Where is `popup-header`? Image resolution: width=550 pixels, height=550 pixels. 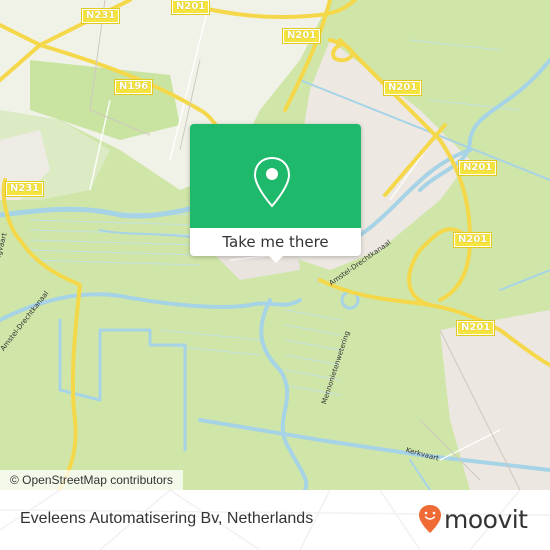
popup-header is located at coordinates (275, 176).